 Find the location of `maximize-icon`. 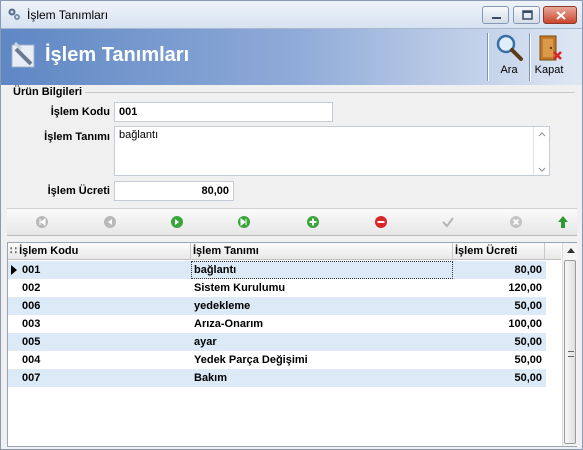

maximize-icon is located at coordinates (527, 15).